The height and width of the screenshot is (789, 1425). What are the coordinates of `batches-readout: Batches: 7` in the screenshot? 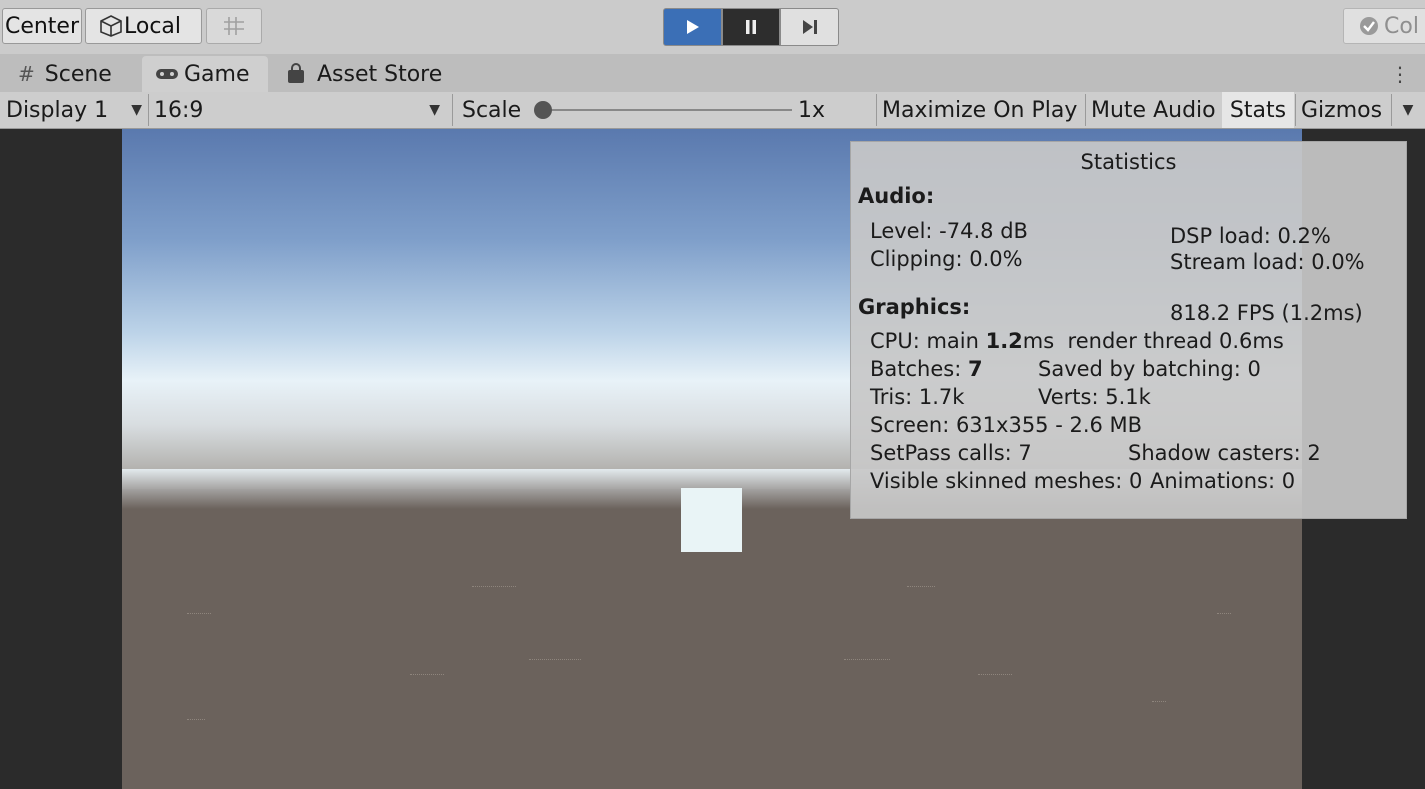 It's located at (926, 369).